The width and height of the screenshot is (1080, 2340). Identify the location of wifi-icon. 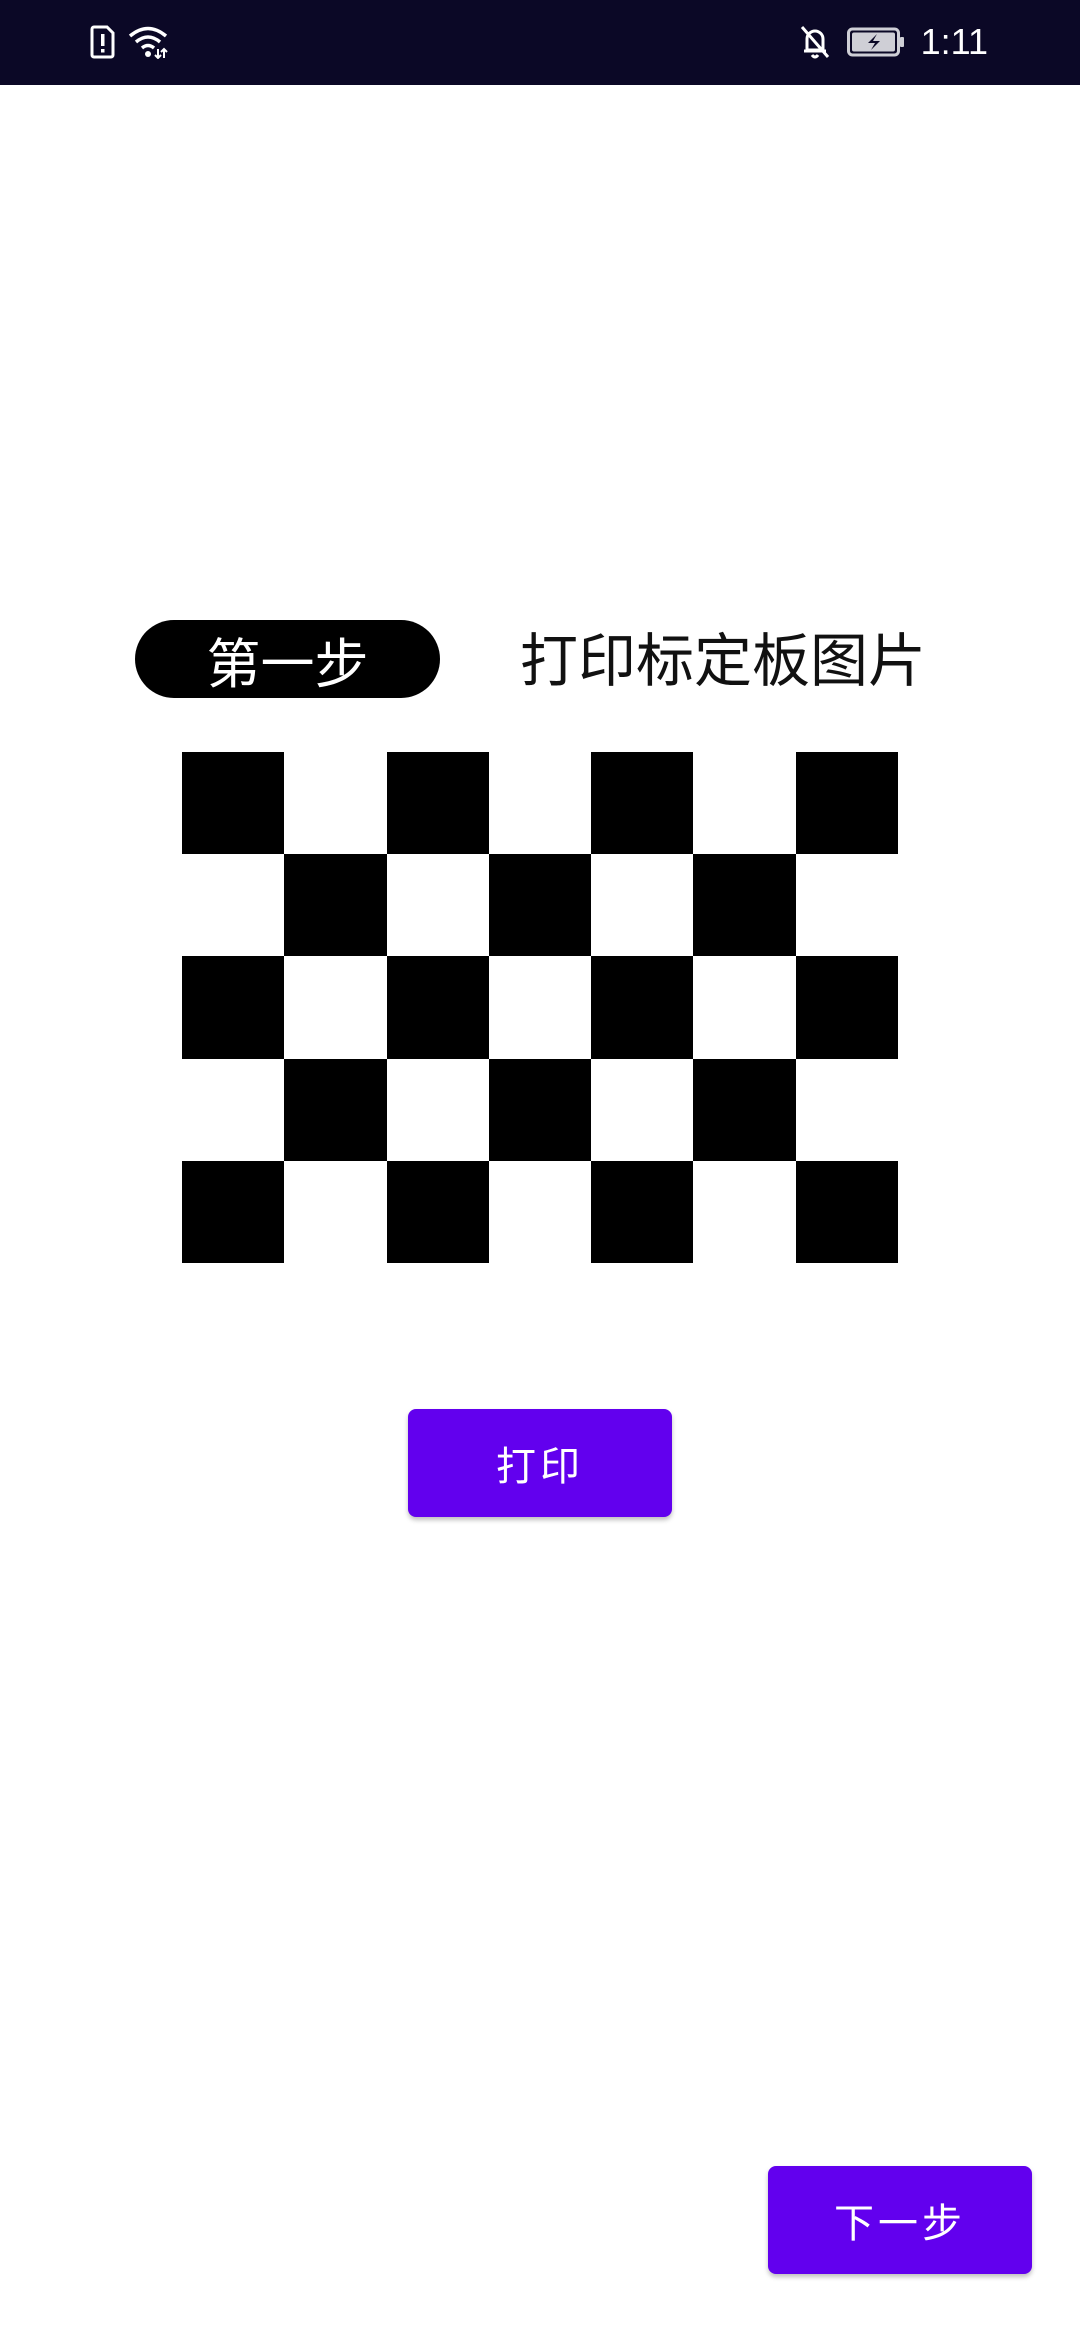
(148, 42).